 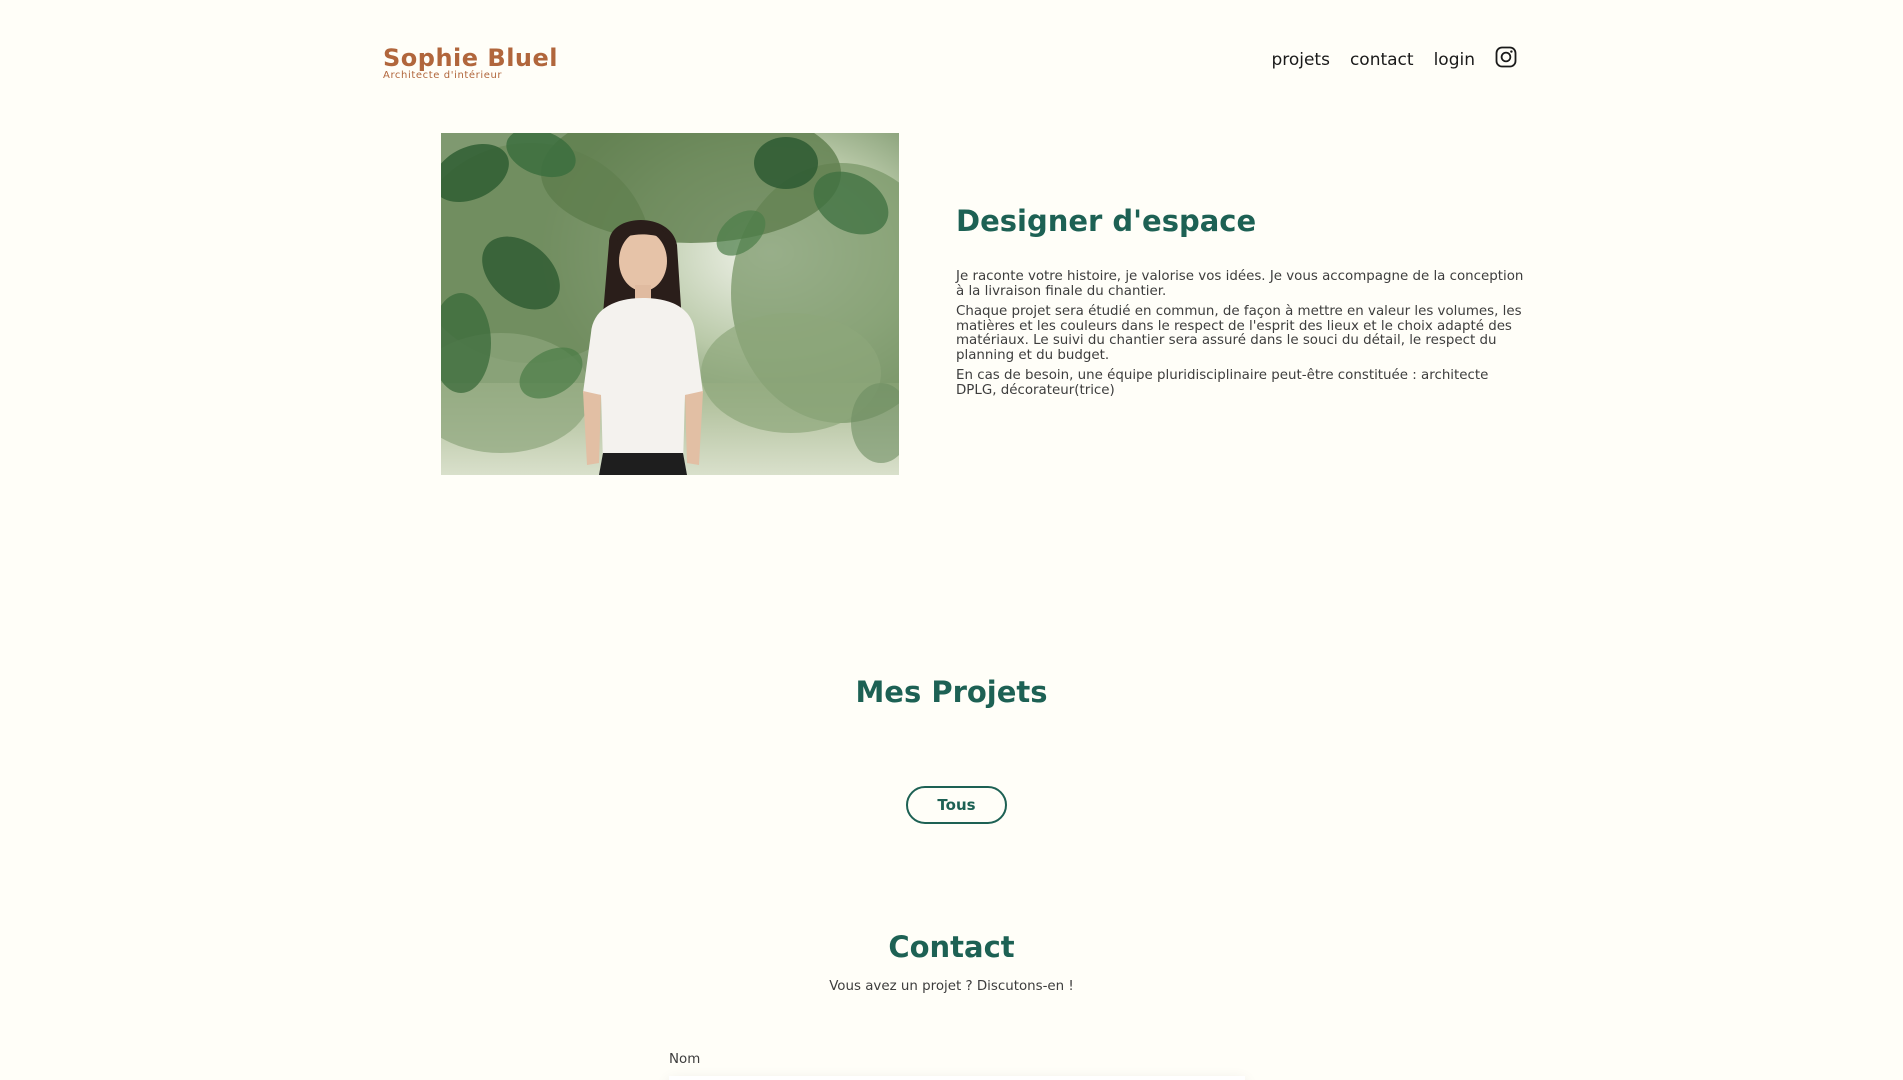 I want to click on name-field, so click(x=957, y=1078).